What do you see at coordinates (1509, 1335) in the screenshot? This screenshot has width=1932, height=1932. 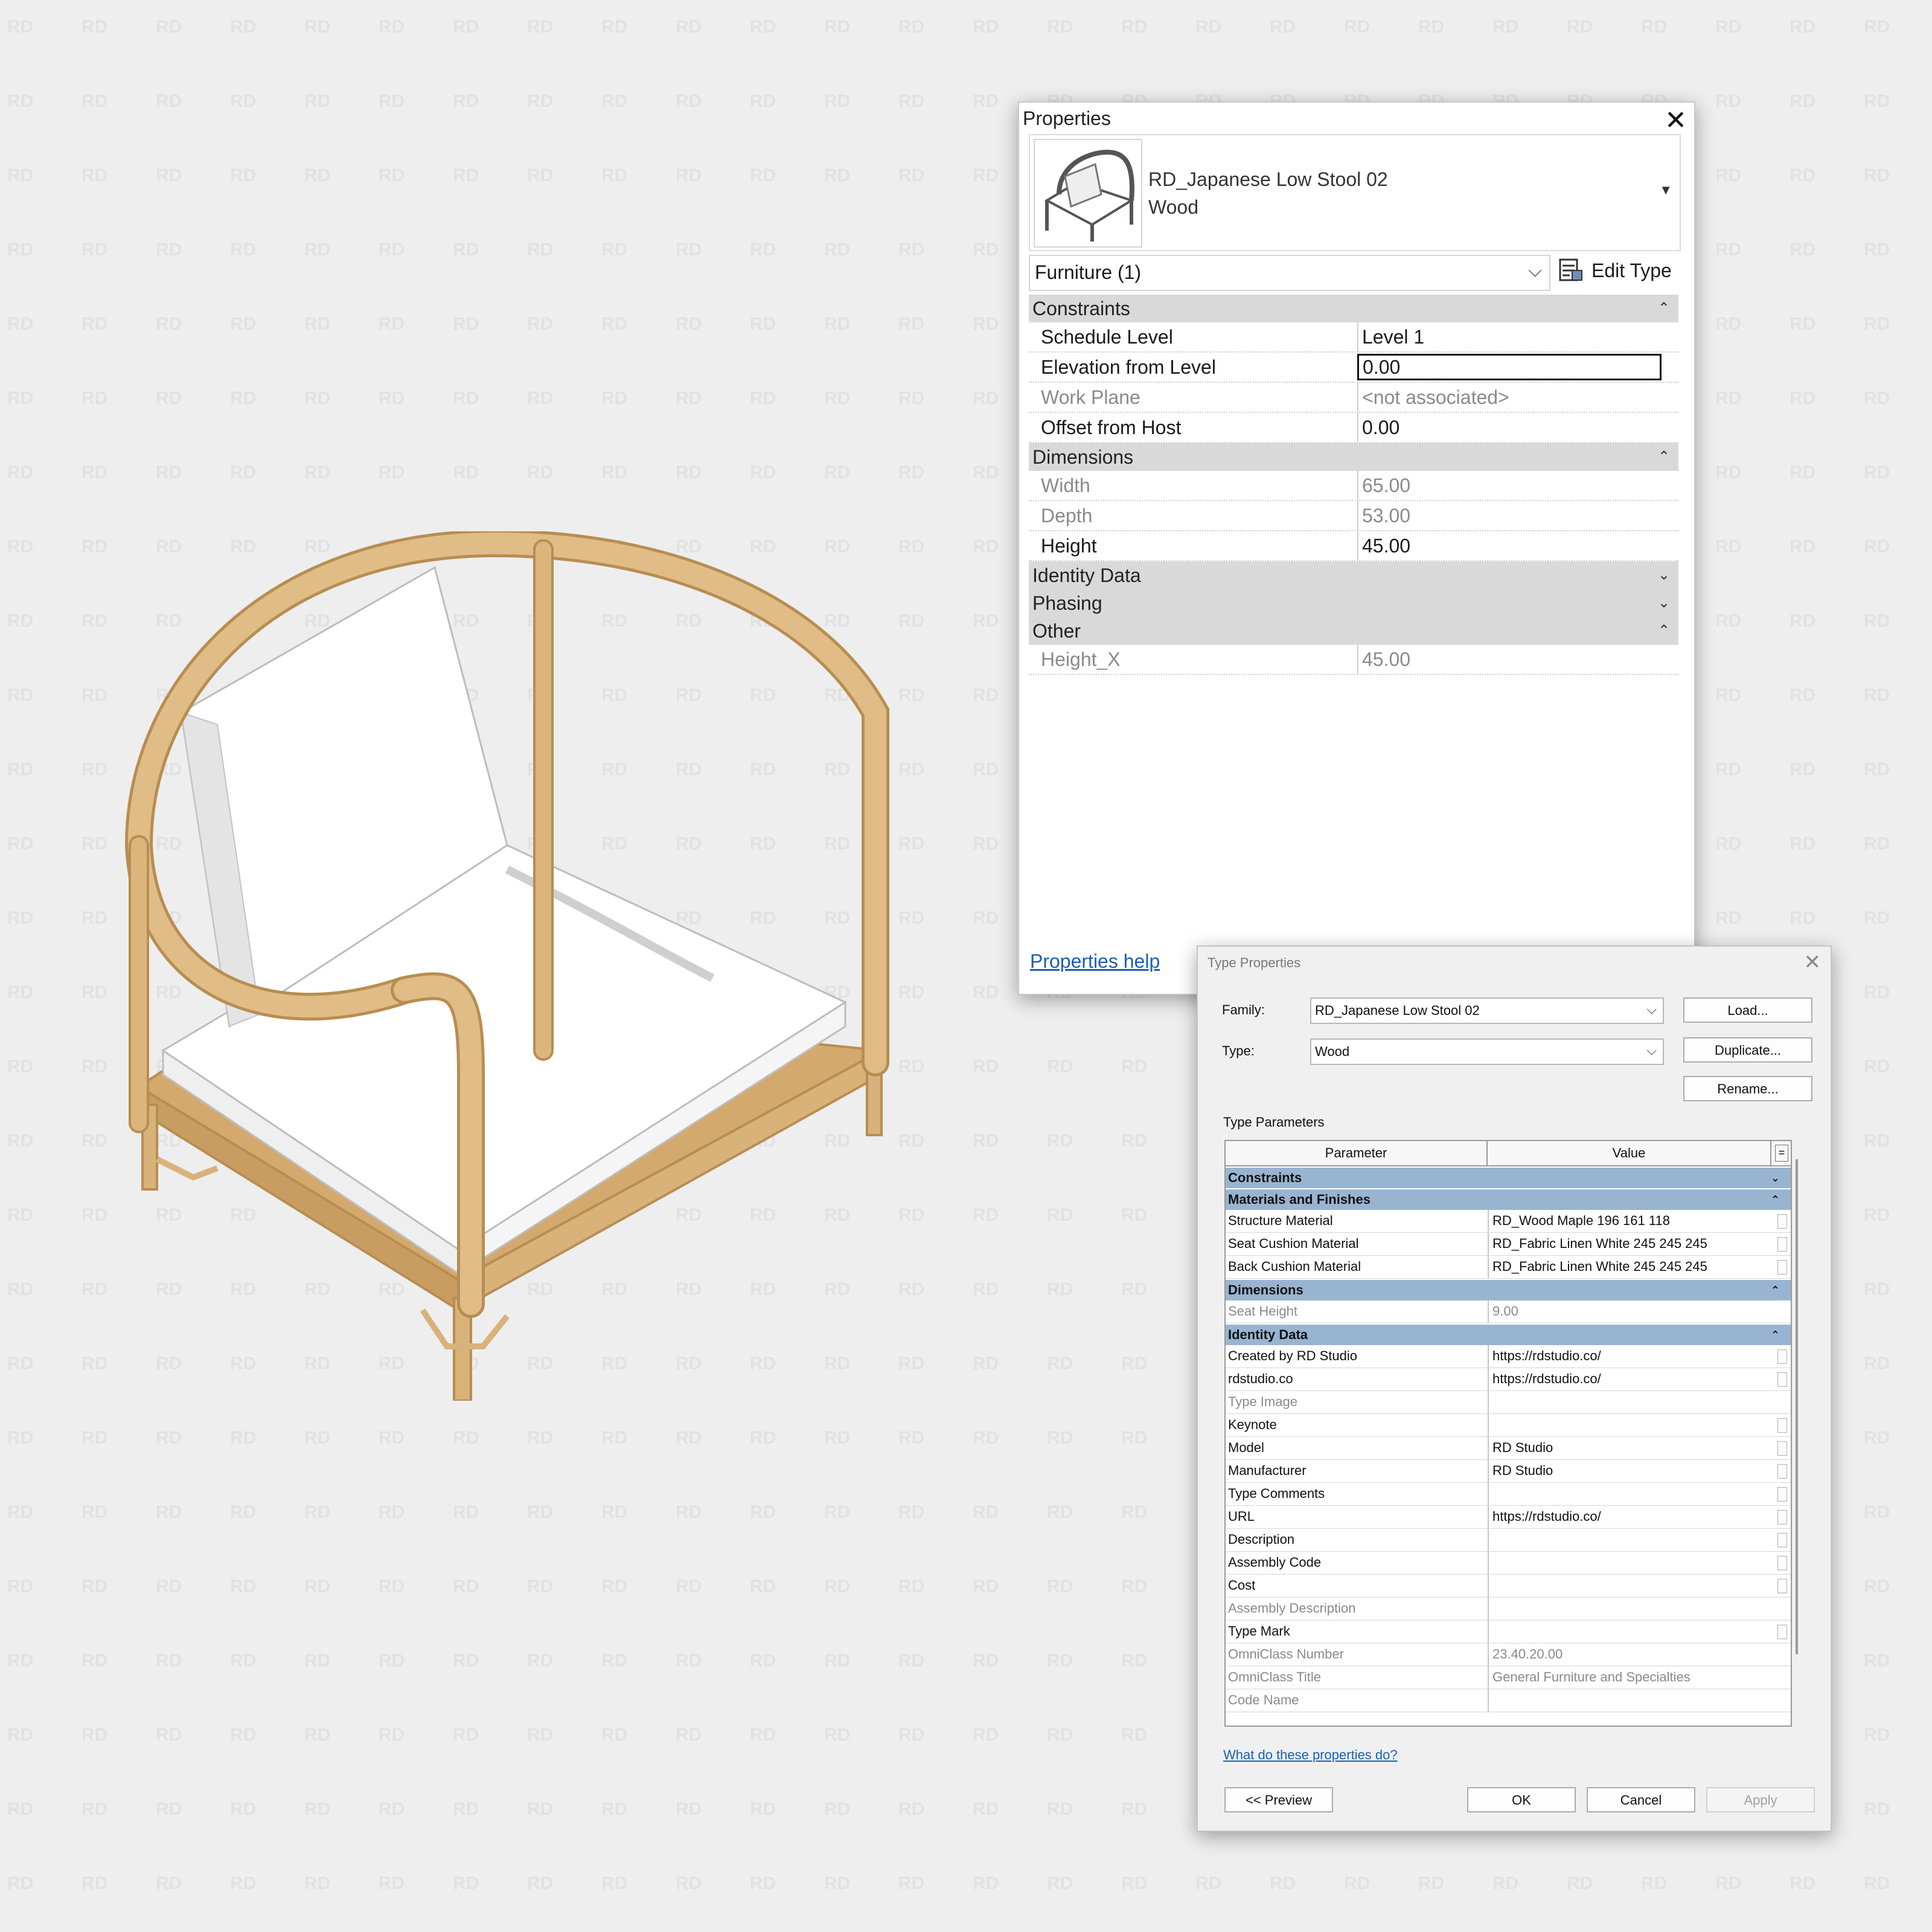 I see `tcat-identity-data: Identity Data ⌃` at bounding box center [1509, 1335].